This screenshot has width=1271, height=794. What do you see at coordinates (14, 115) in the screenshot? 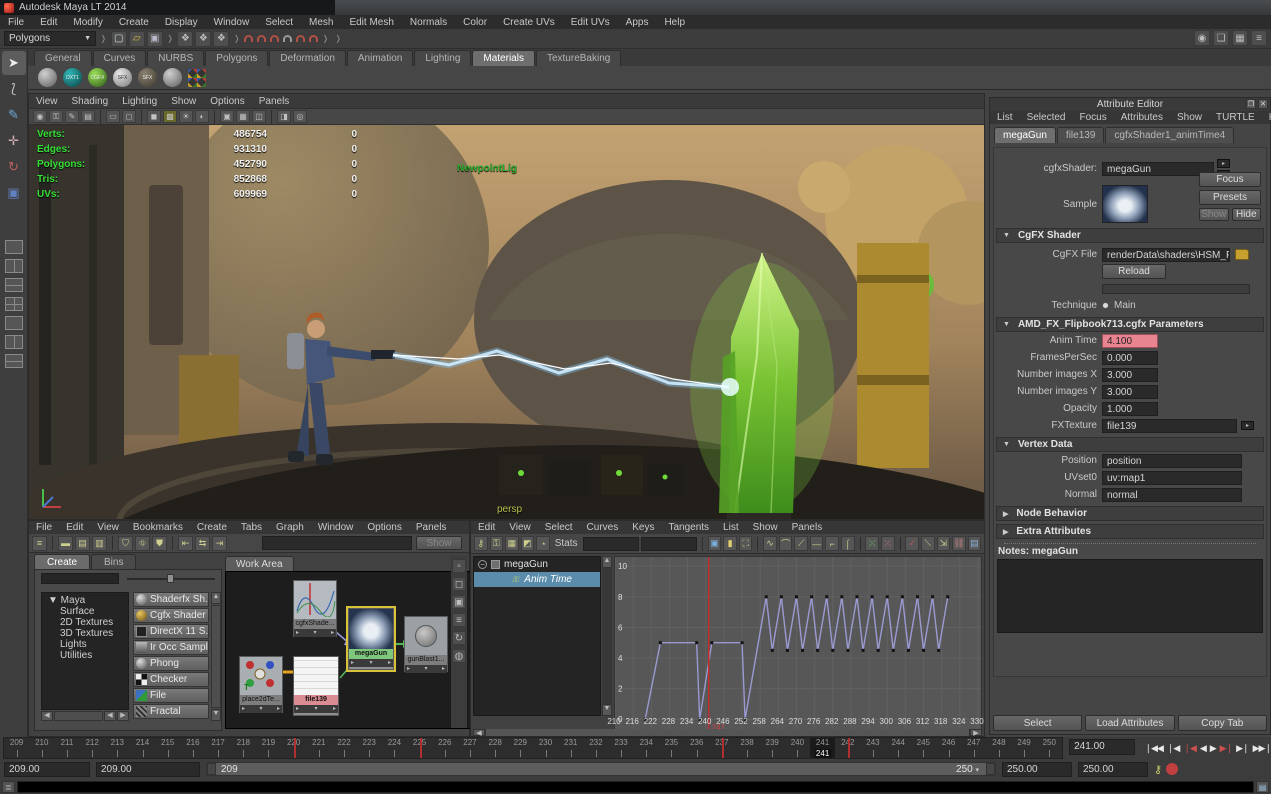
I see `paint-select-tool: ✎` at bounding box center [14, 115].